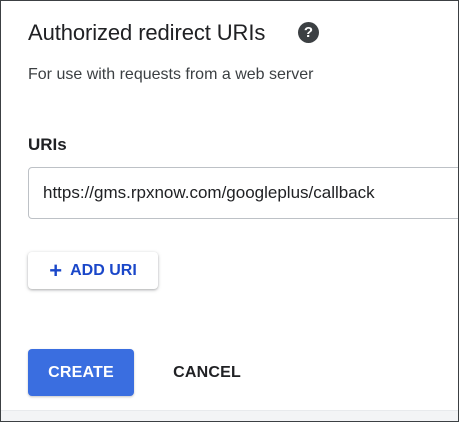  I want to click on help-icon: ?, so click(308, 32).